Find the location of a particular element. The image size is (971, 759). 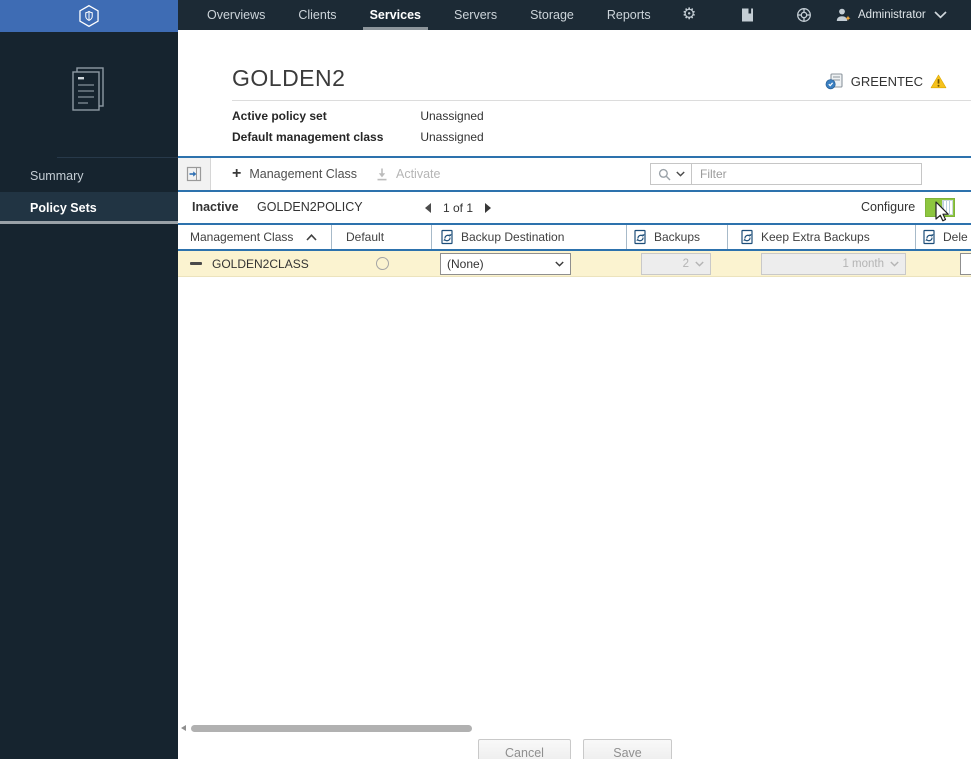

cell-default is located at coordinates (382, 263).